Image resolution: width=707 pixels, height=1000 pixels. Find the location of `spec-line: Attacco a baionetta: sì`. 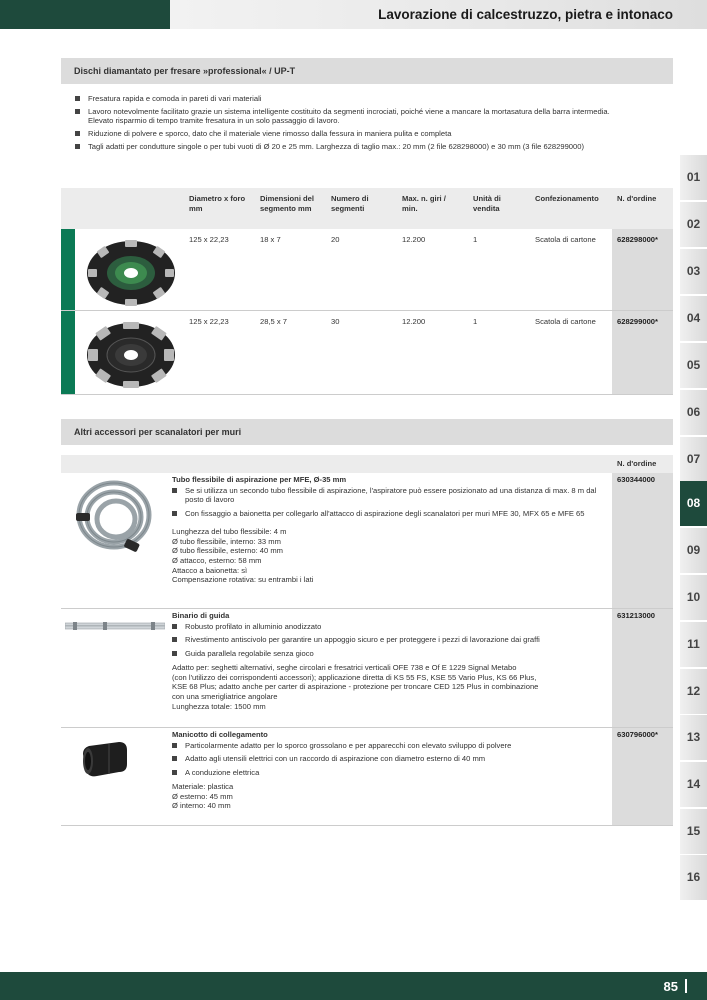

spec-line: Attacco a baionetta: sì is located at coordinates (210, 570).